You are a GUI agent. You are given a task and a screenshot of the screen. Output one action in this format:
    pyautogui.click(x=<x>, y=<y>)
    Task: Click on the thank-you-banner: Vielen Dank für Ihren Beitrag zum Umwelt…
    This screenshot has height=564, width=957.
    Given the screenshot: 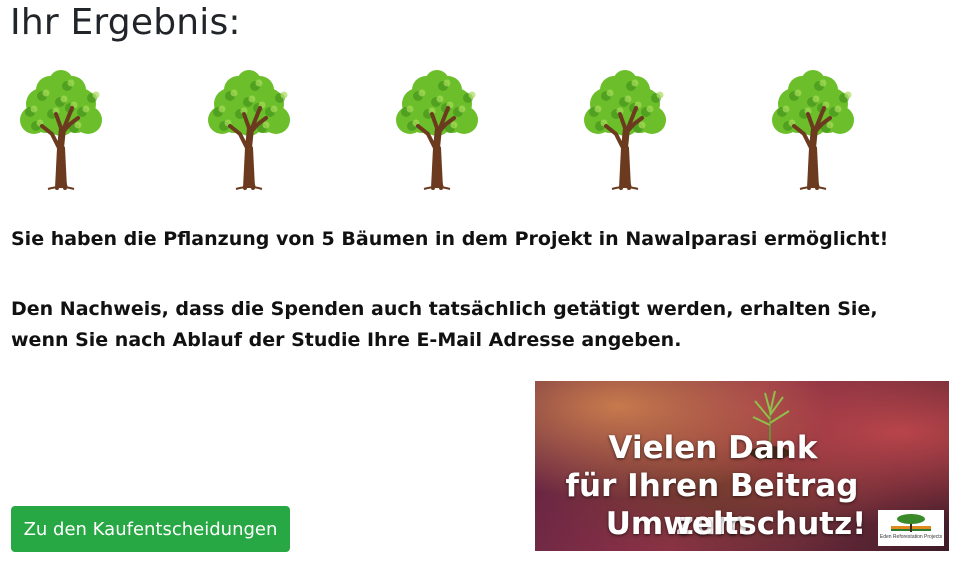 What is the action you would take?
    pyautogui.click(x=742, y=466)
    